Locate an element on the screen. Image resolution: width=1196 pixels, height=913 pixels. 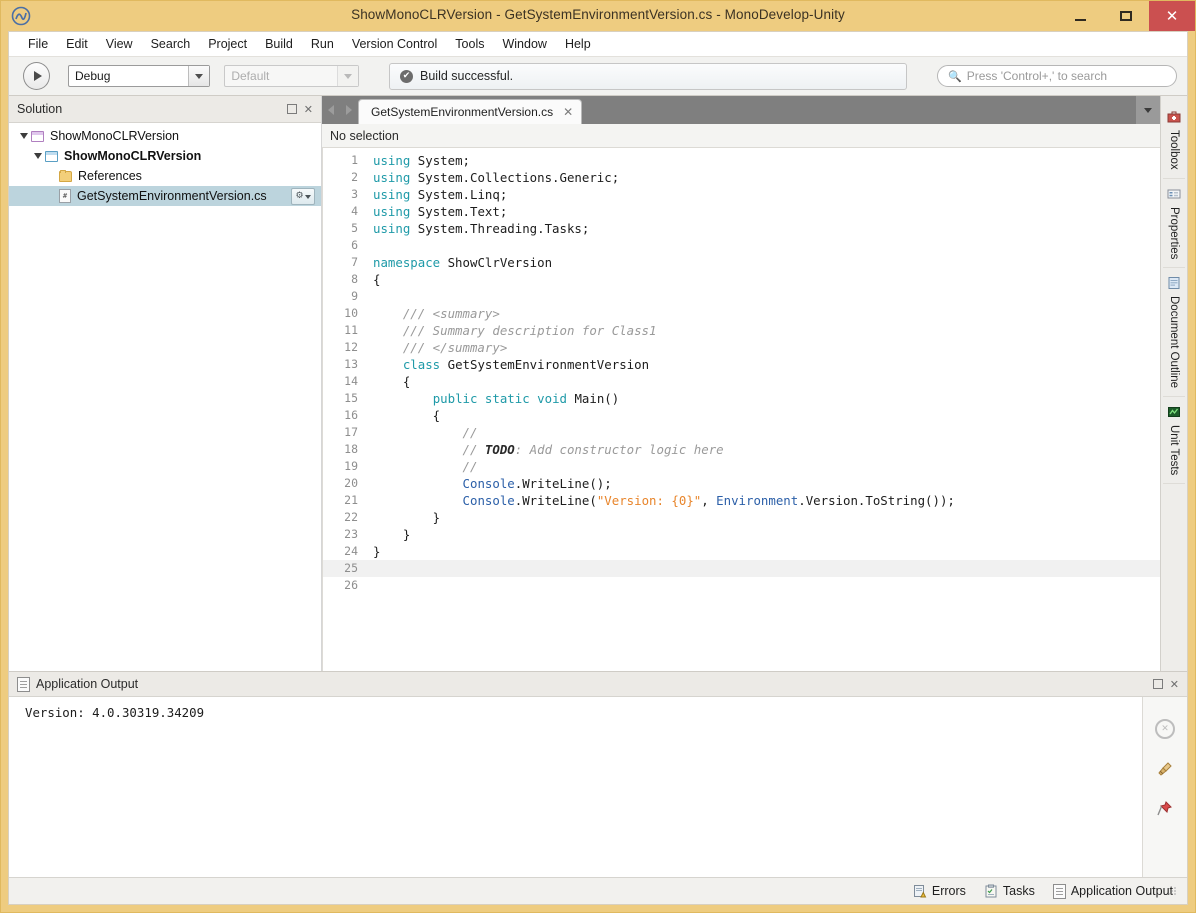
line-number: 8 is located at coordinates (354, 279).